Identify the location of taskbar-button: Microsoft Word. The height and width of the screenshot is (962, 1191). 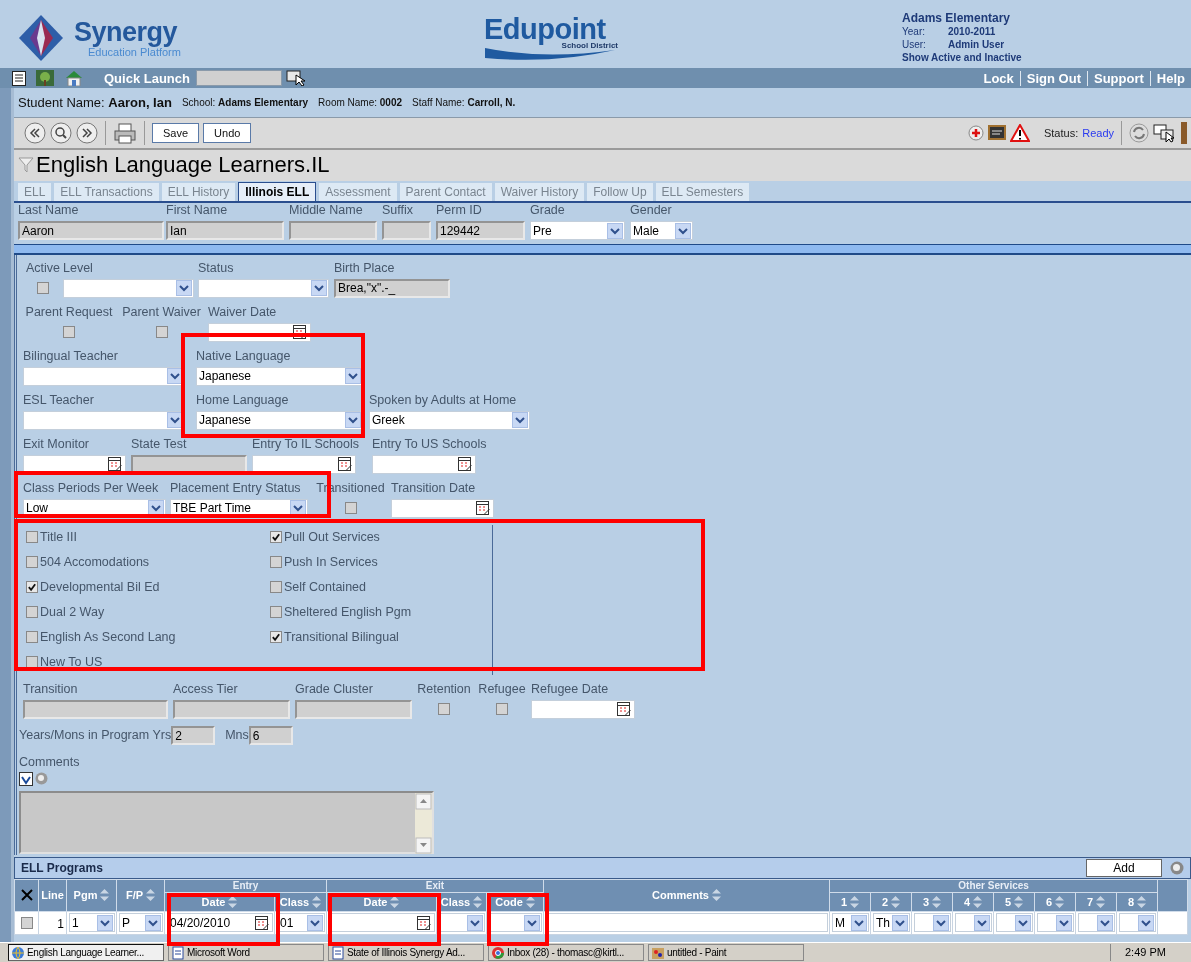
(246, 952).